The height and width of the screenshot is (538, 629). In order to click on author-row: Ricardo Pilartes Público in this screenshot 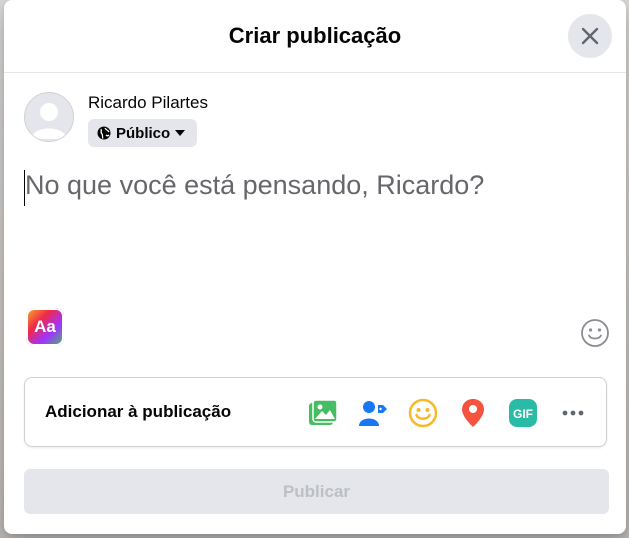, I will do `click(116, 119)`.